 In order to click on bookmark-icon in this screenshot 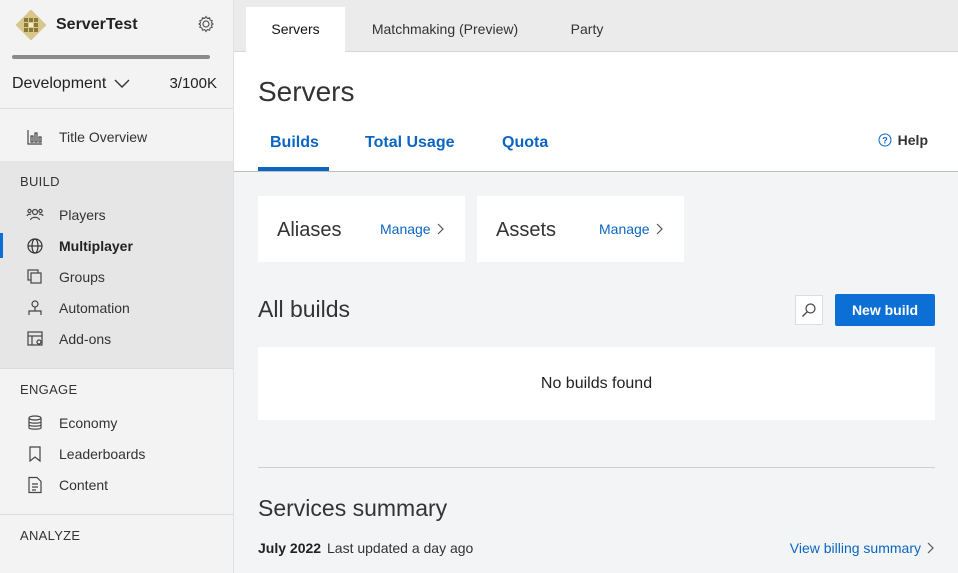, I will do `click(35, 454)`.